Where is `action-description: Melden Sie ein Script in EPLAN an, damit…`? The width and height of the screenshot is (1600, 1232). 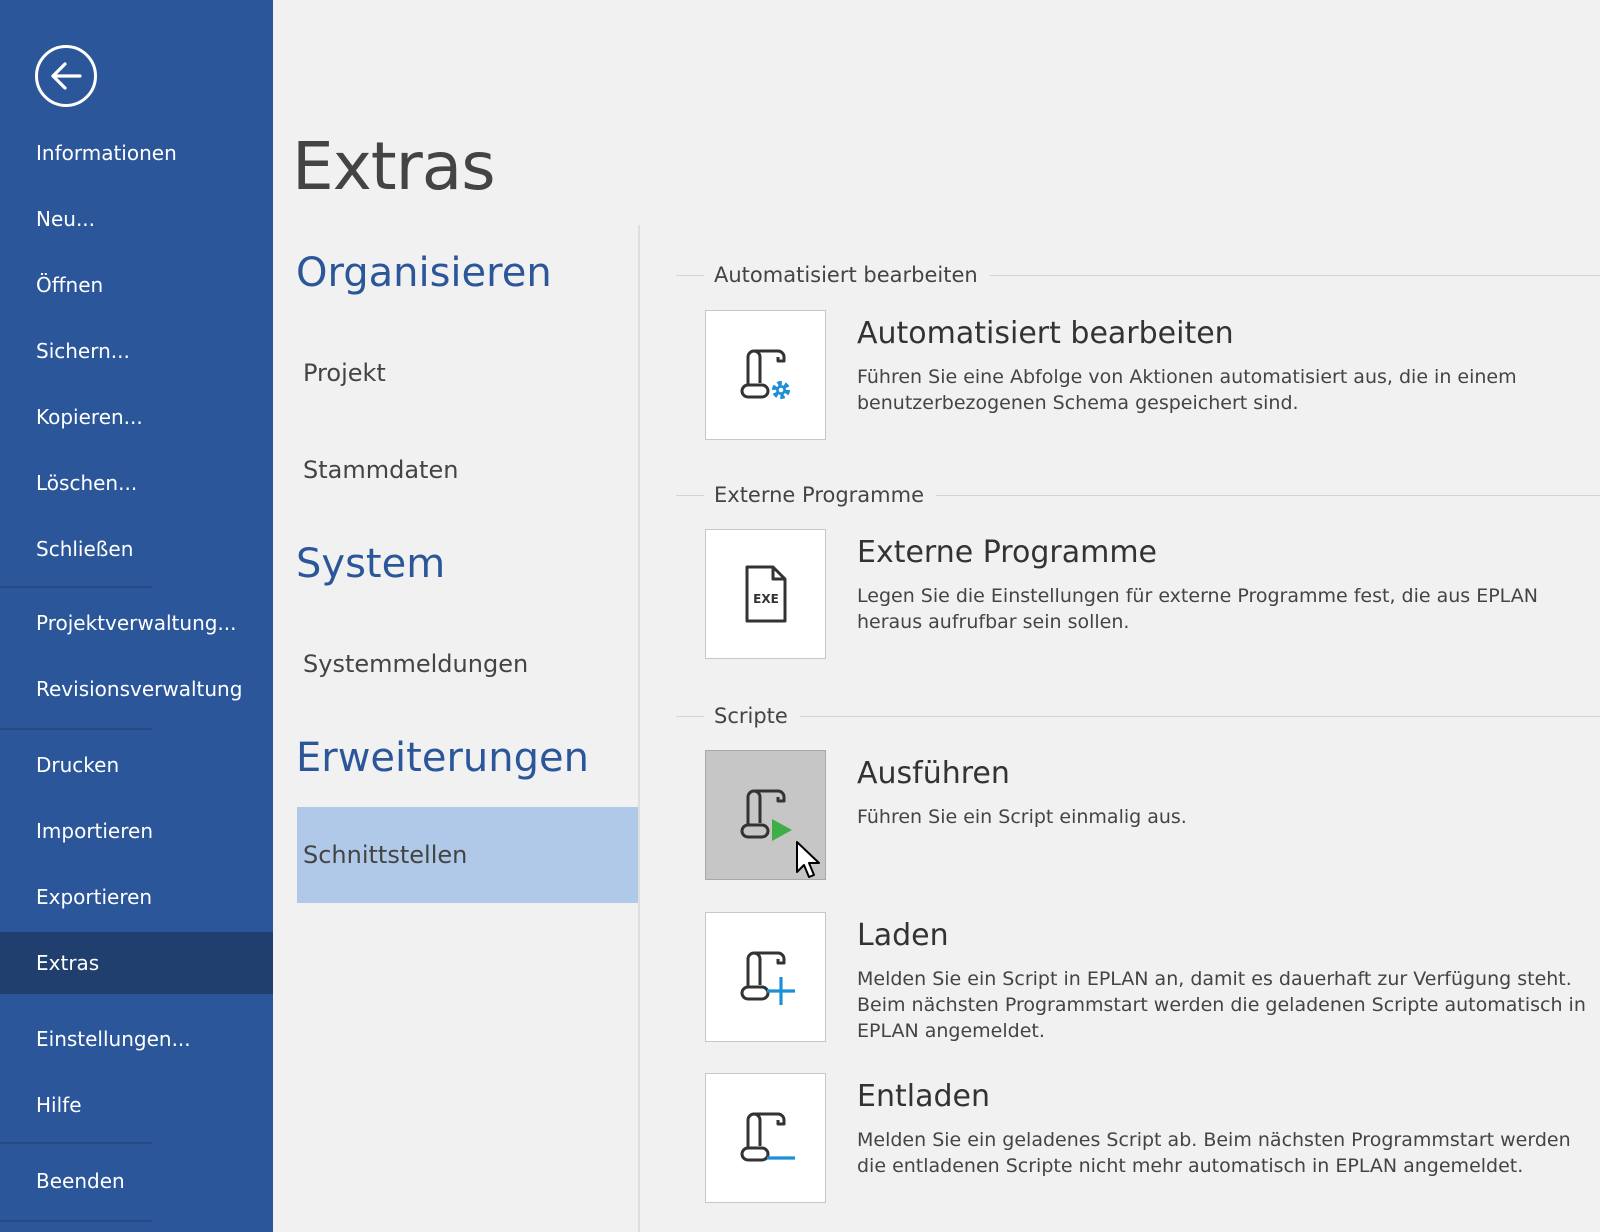 action-description: Melden Sie ein Script in EPLAN an, damit… is located at coordinates (1221, 1005).